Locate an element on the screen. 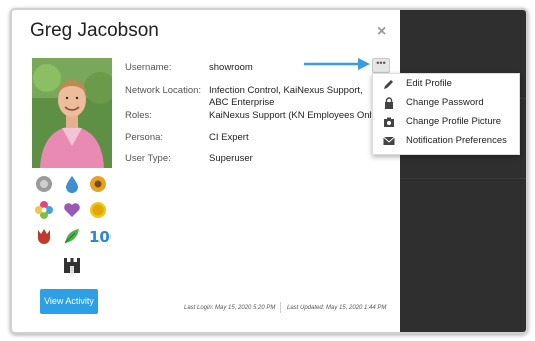  person-photo-icon is located at coordinates (72, 113).